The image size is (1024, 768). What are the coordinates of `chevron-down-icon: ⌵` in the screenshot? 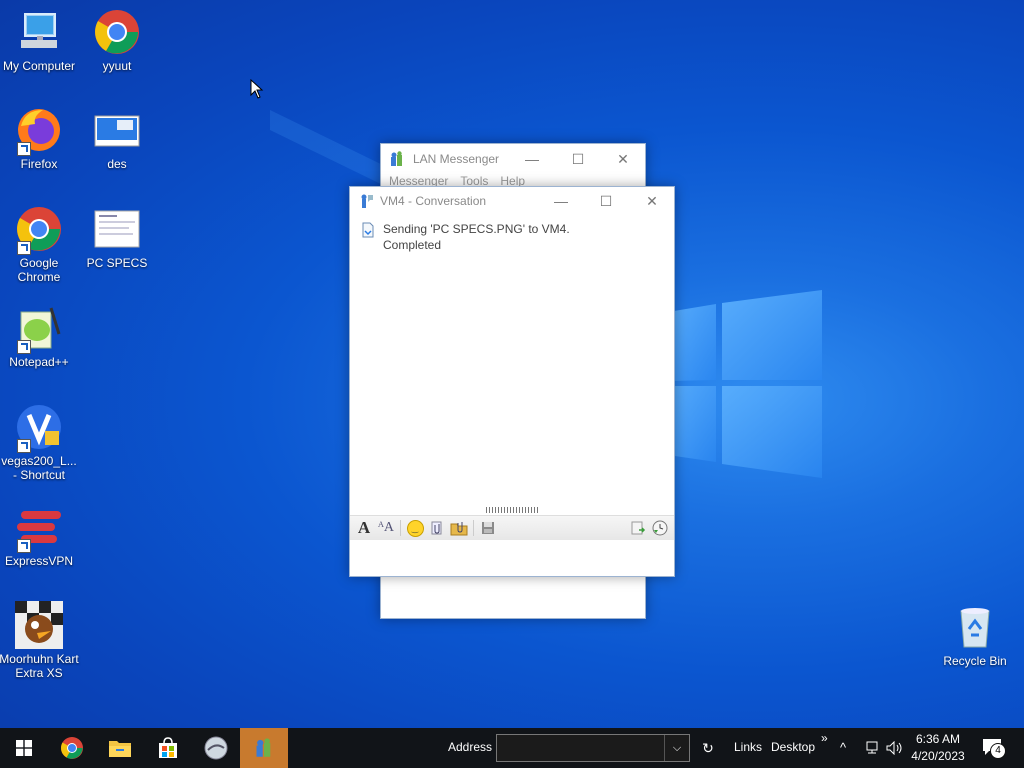 It's located at (677, 747).